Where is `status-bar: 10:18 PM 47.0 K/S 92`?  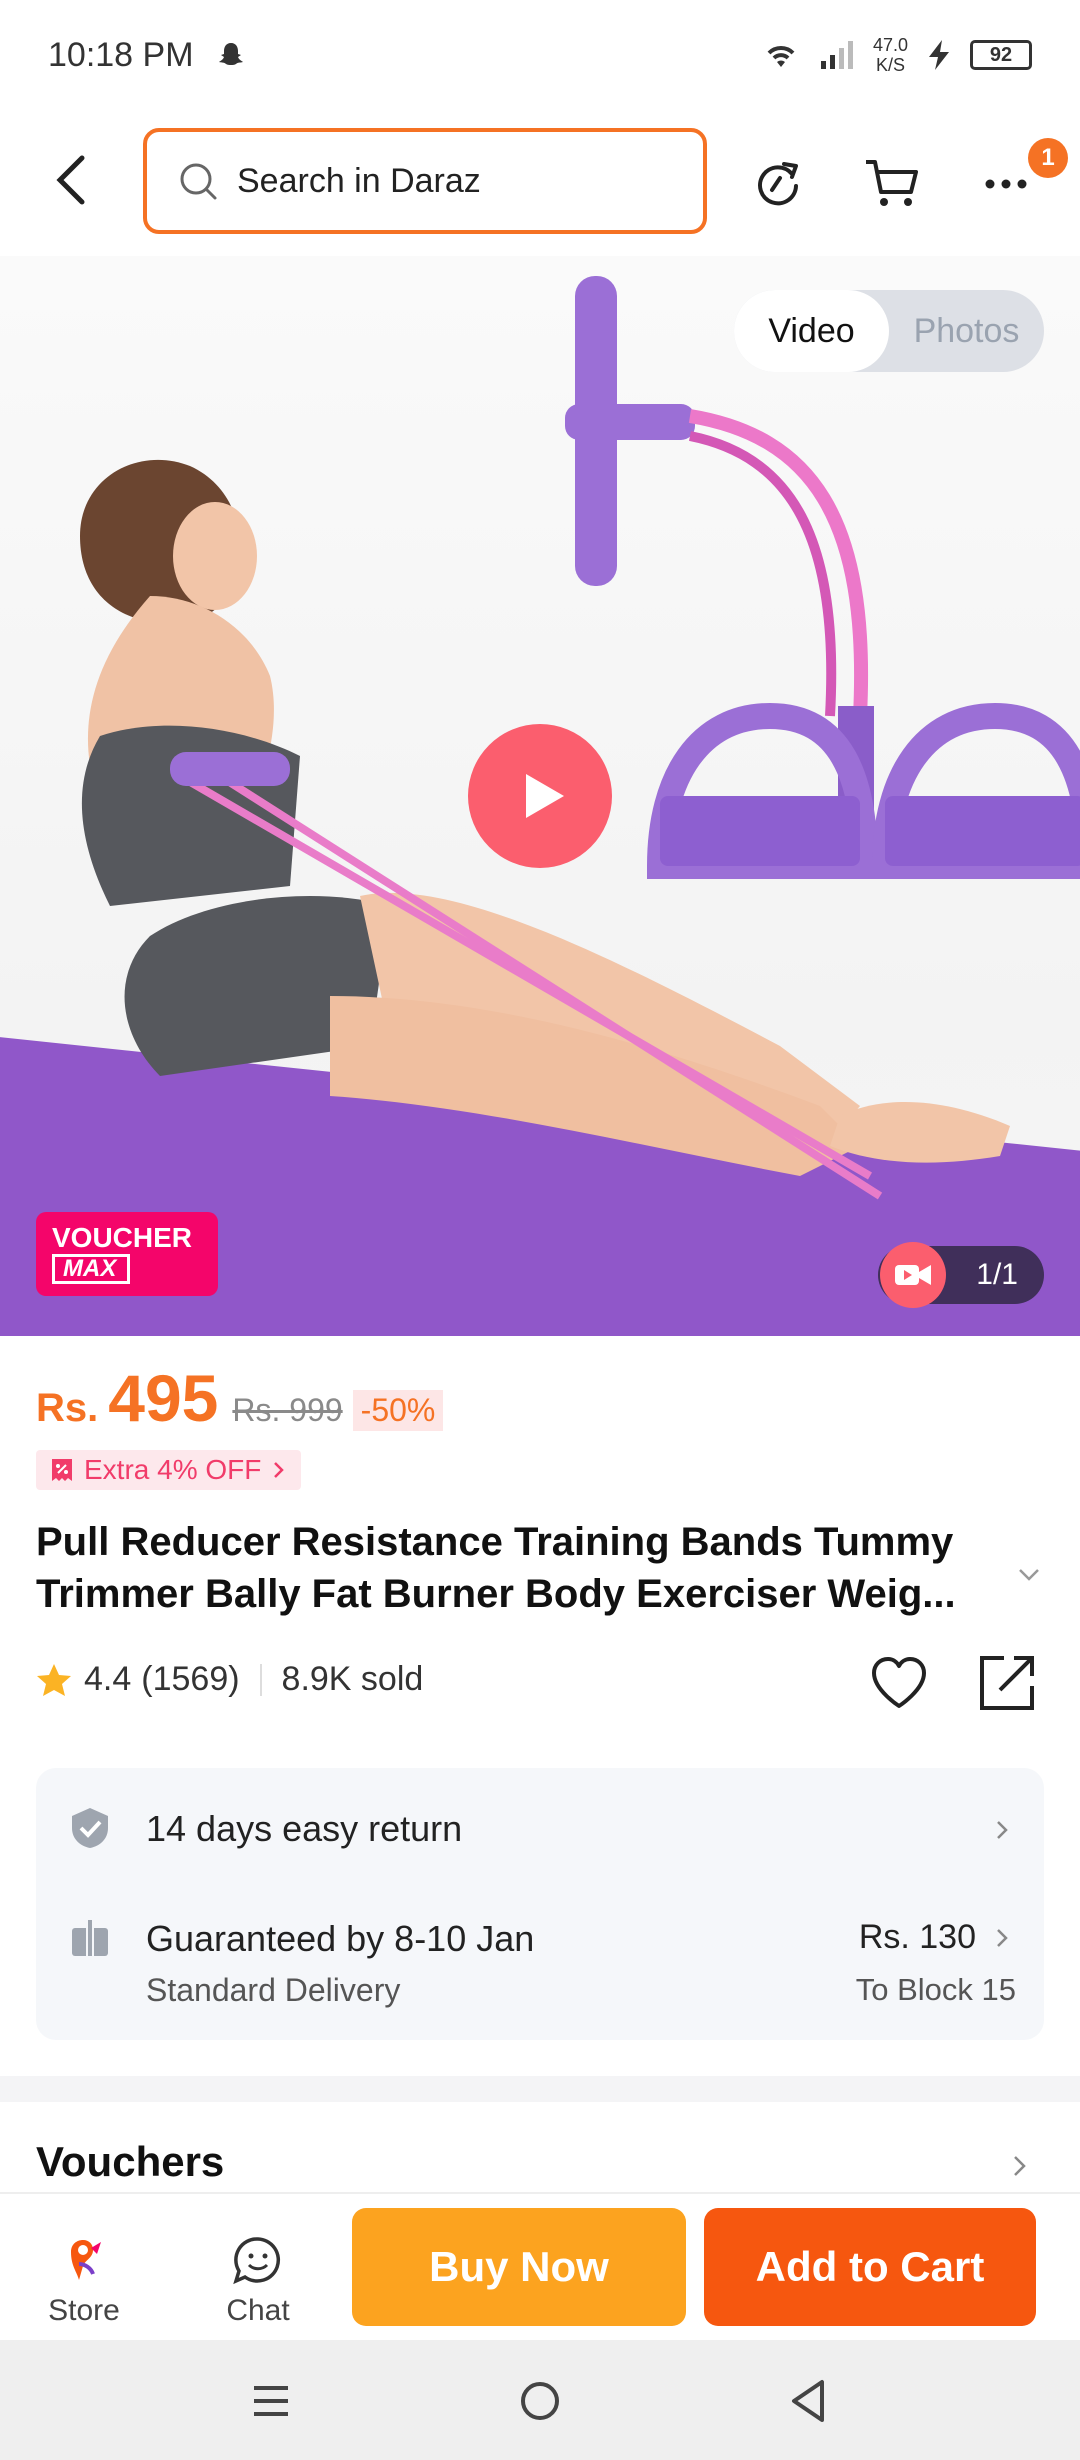
status-bar: 10:18 PM 47.0 K/S 92 is located at coordinates (540, 55).